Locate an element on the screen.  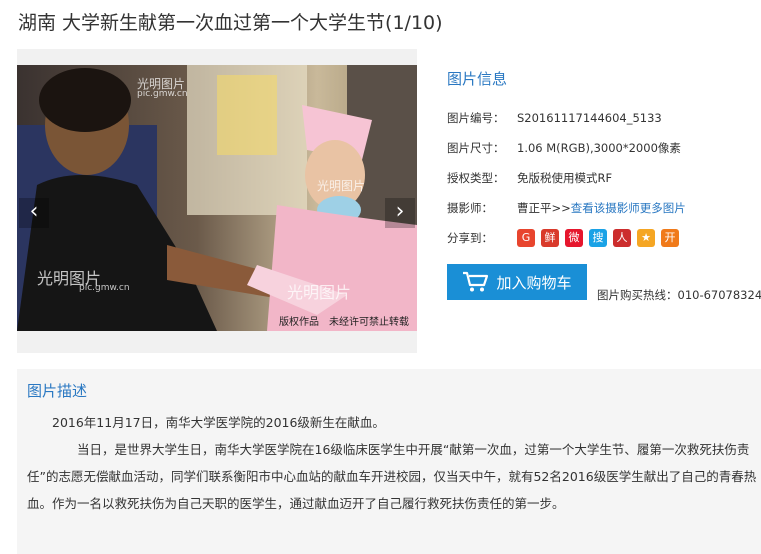
weibo-share-icon: 微 is located at coordinates (574, 238).